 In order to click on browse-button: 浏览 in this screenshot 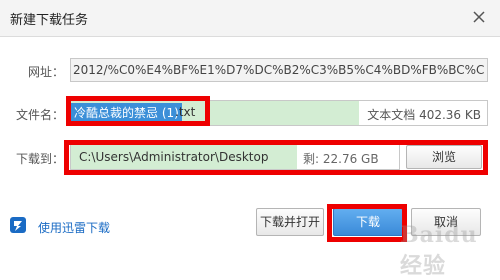, I will do `click(444, 157)`.